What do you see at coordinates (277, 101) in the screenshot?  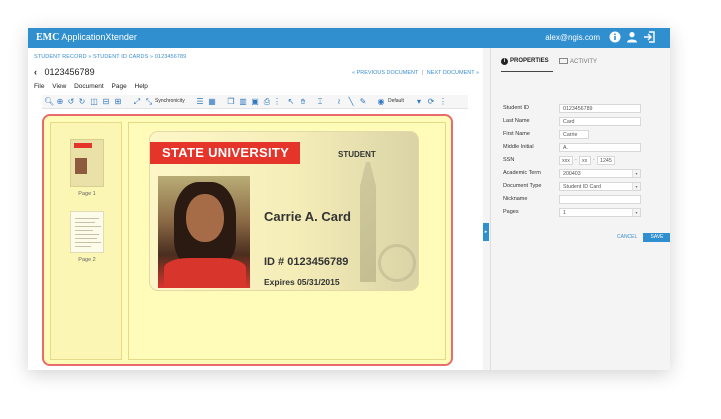 I see `more-menu-icon: ⋮` at bounding box center [277, 101].